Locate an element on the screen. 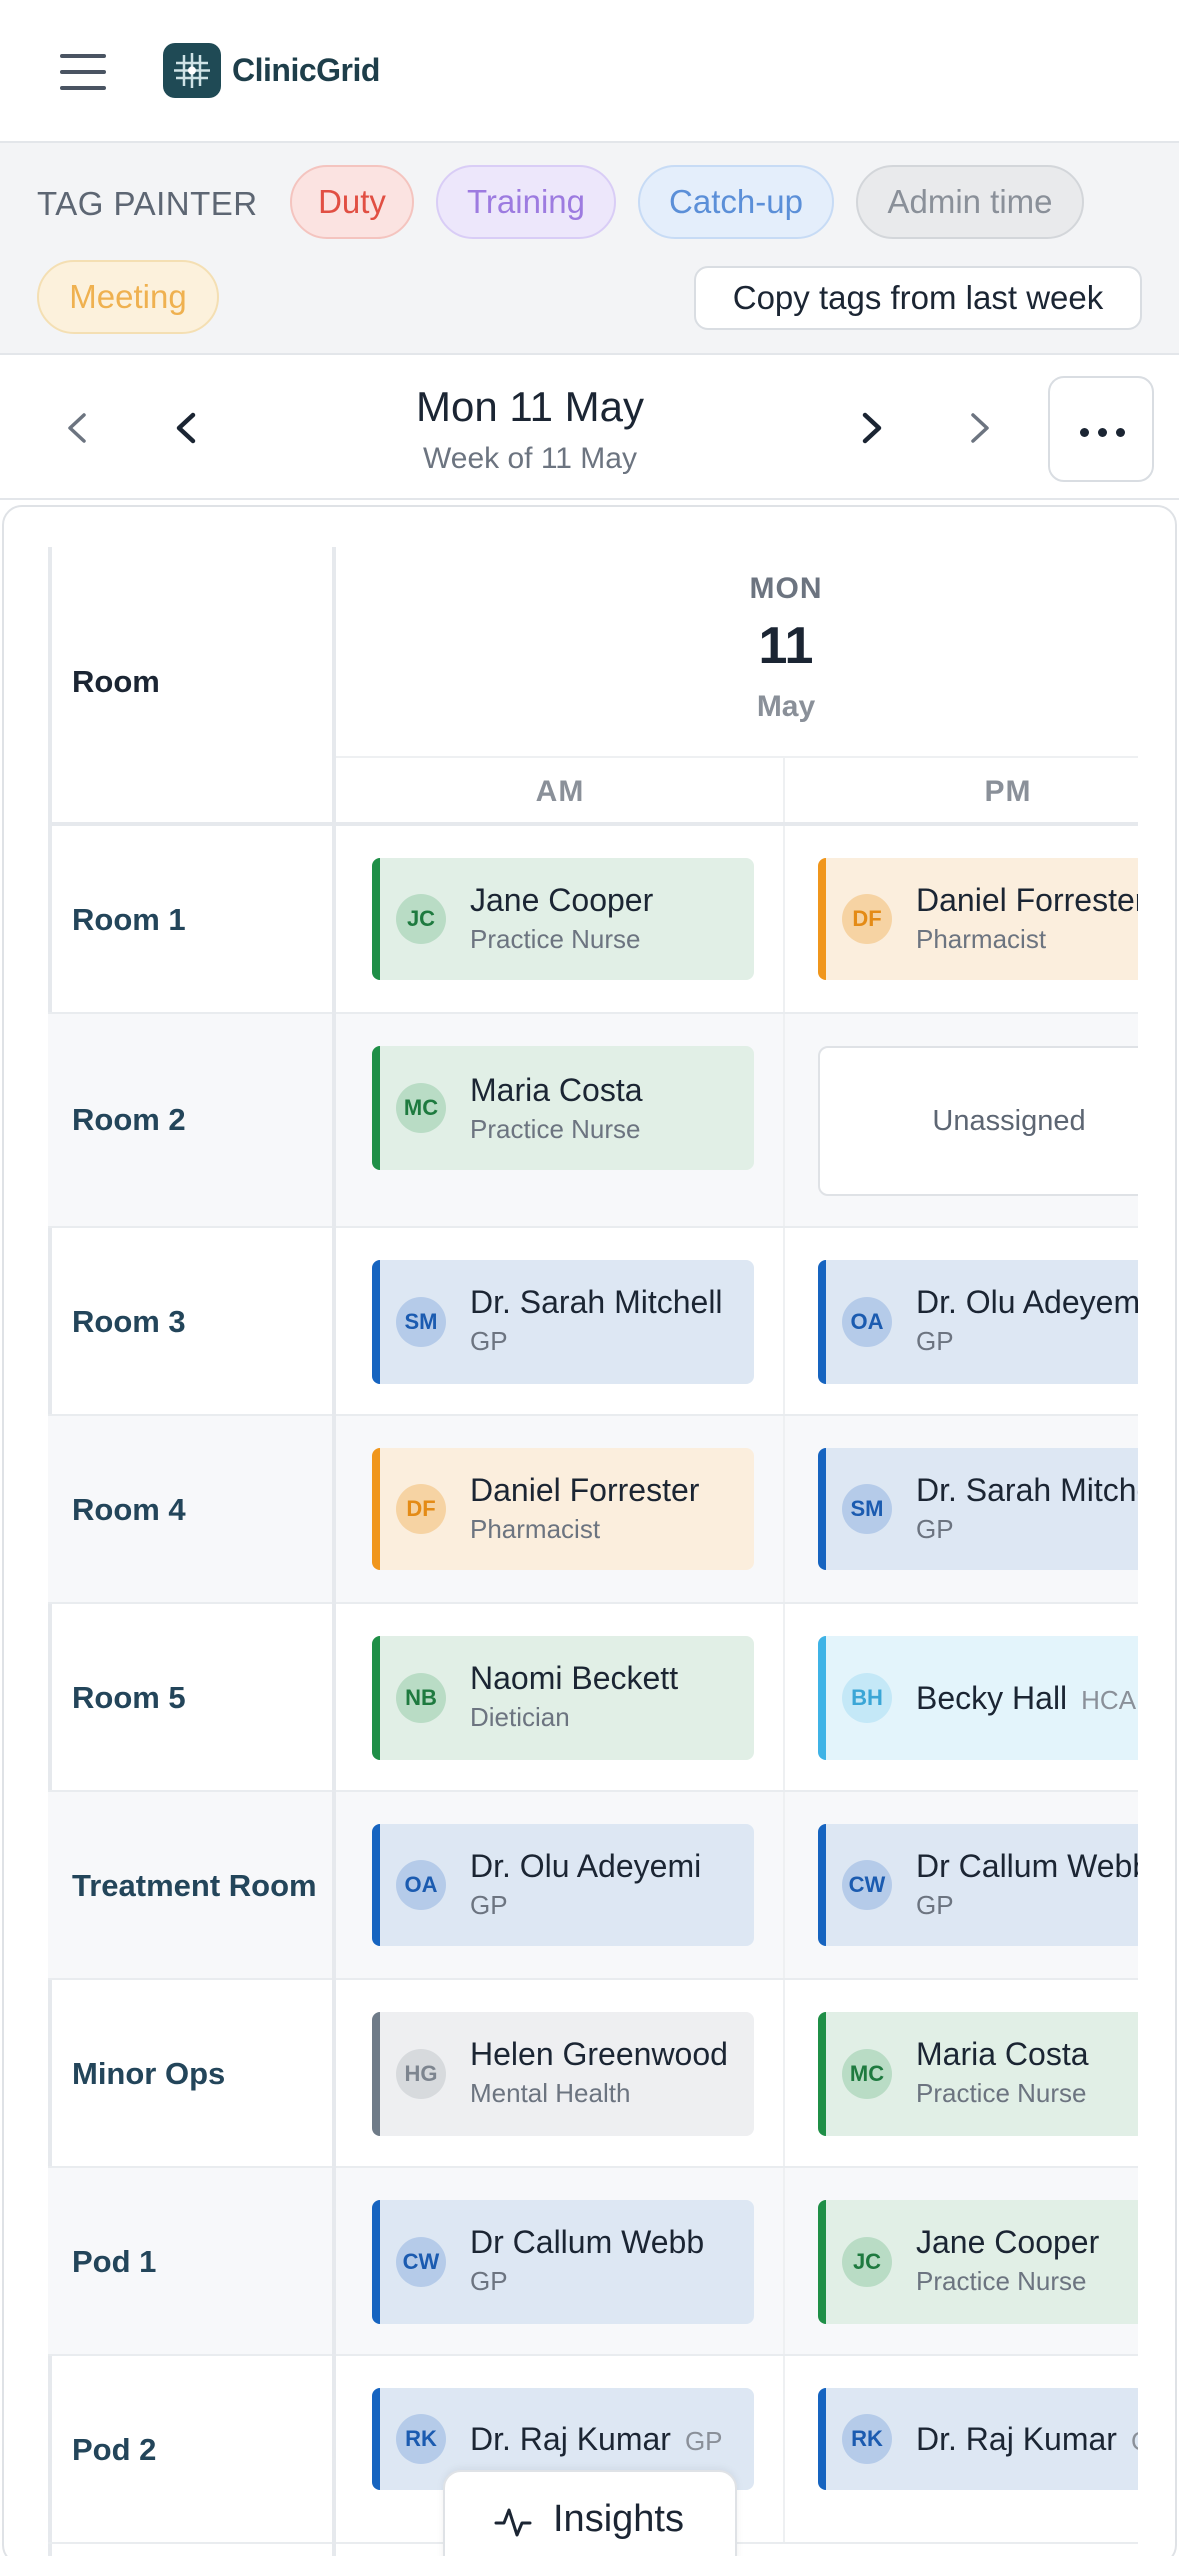 The image size is (1179, 2556). tag-chip-training: Training is located at coordinates (526, 202).